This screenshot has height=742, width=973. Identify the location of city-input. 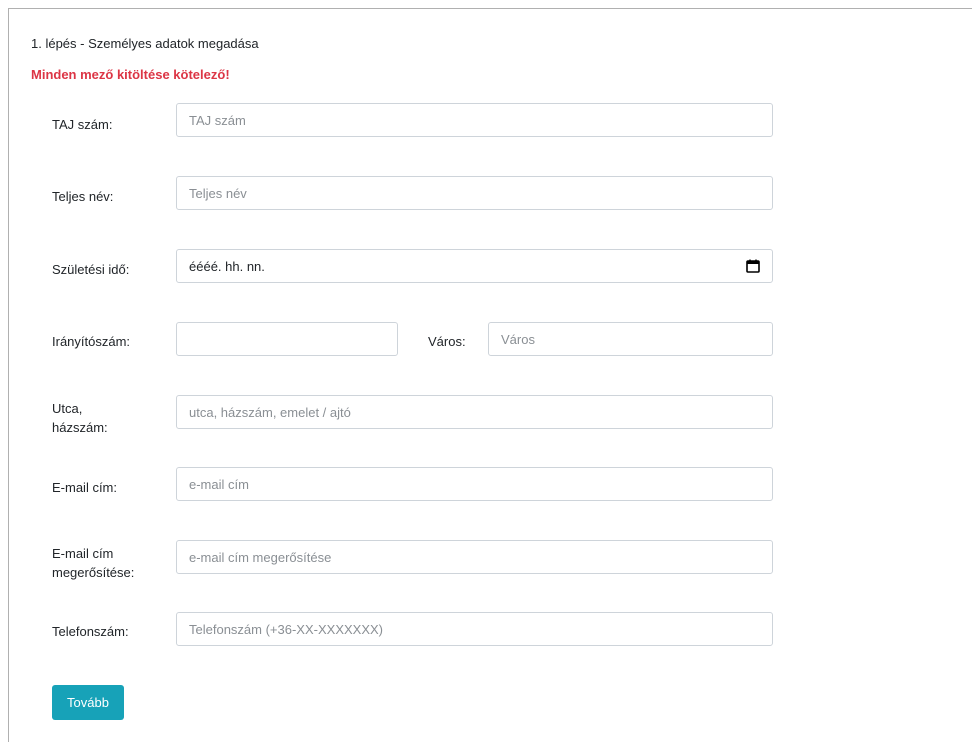
(630, 339).